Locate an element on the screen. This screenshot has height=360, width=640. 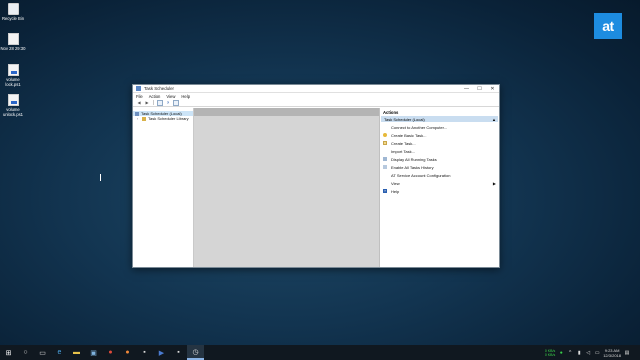
watermark-logo: at is located at coordinates (608, 26).